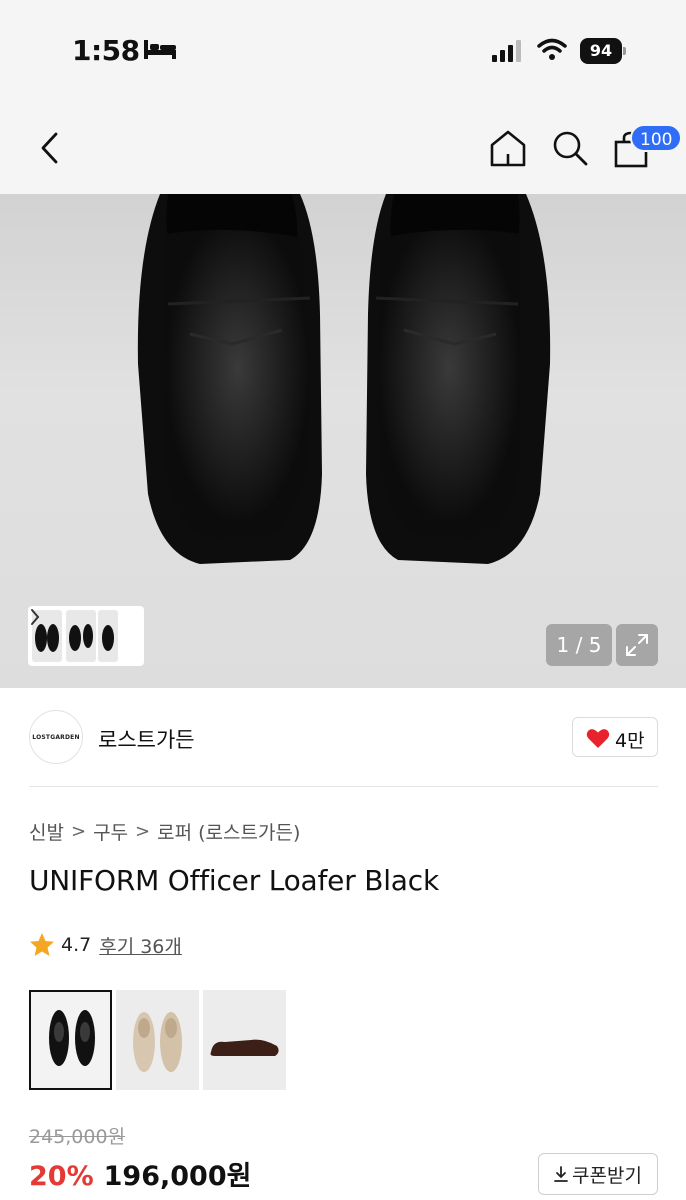 The image size is (686, 1200). I want to click on original-price: 245,000원, so click(77, 1137).